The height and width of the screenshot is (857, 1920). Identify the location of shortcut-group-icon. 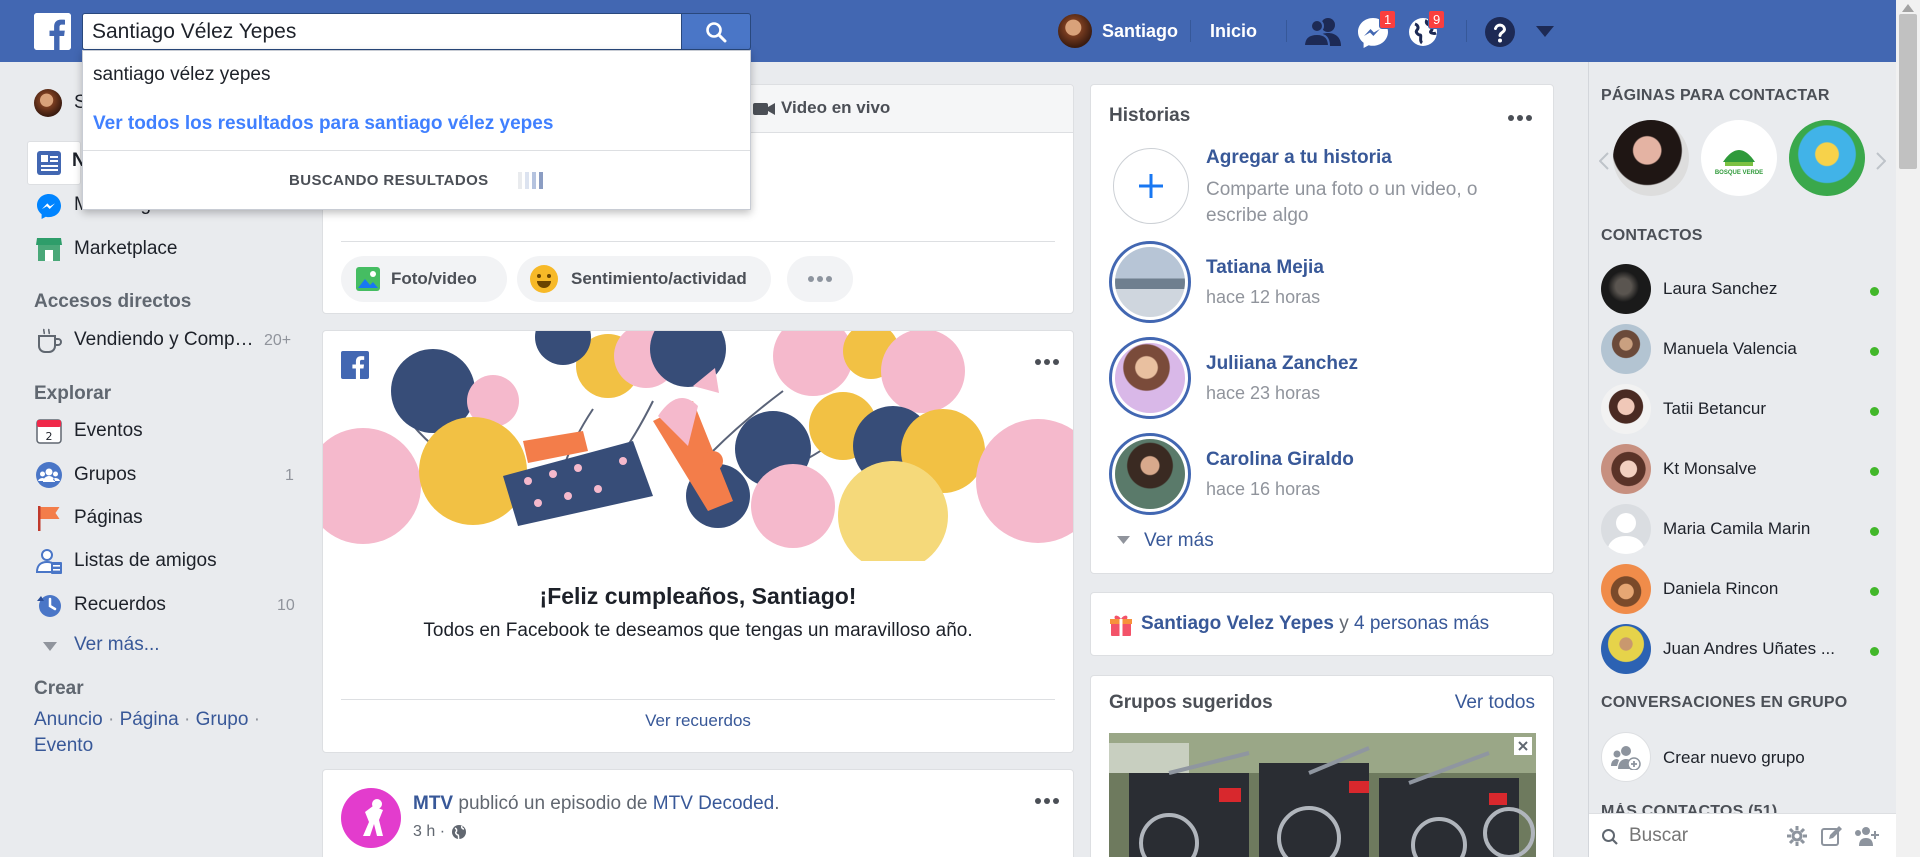
(49, 340).